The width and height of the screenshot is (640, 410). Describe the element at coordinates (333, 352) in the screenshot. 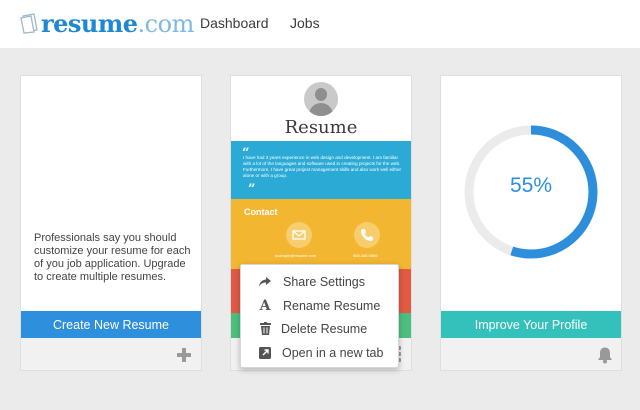

I see `menu-item-label: Open in a new tab` at that location.